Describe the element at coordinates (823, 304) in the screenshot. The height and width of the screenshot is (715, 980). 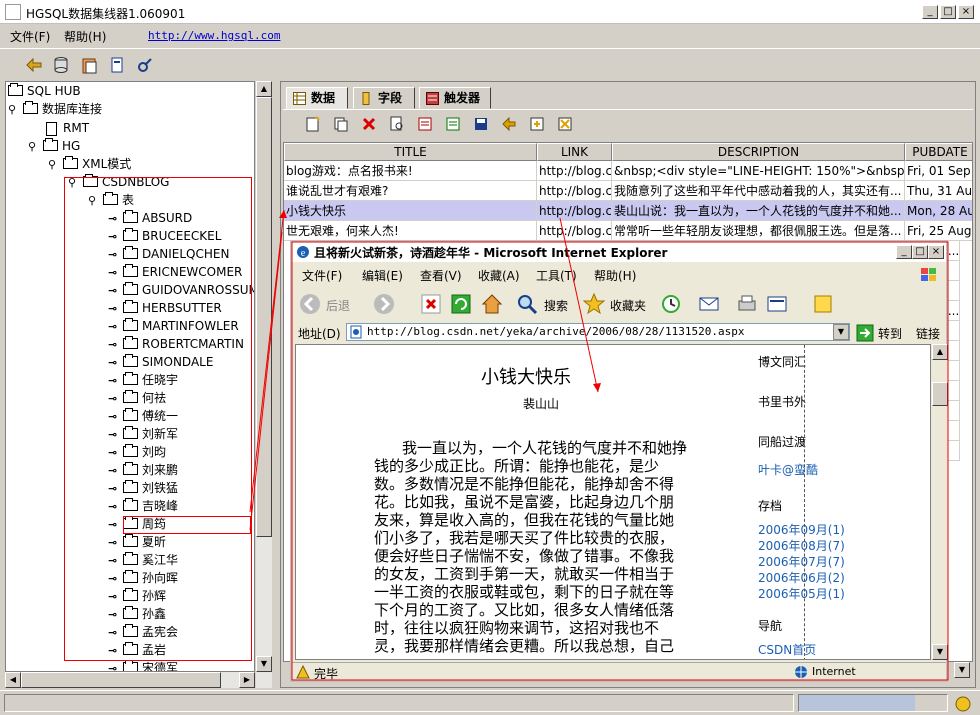
I see `notes-icon` at that location.